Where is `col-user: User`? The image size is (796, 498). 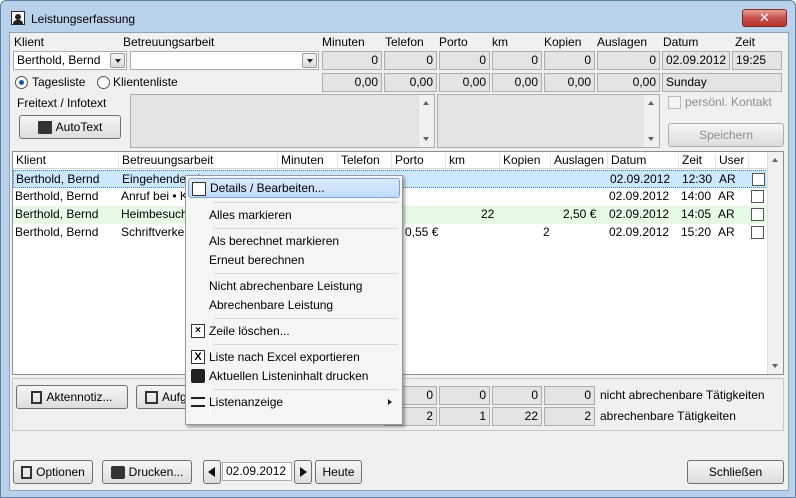
col-user: User is located at coordinates (732, 160).